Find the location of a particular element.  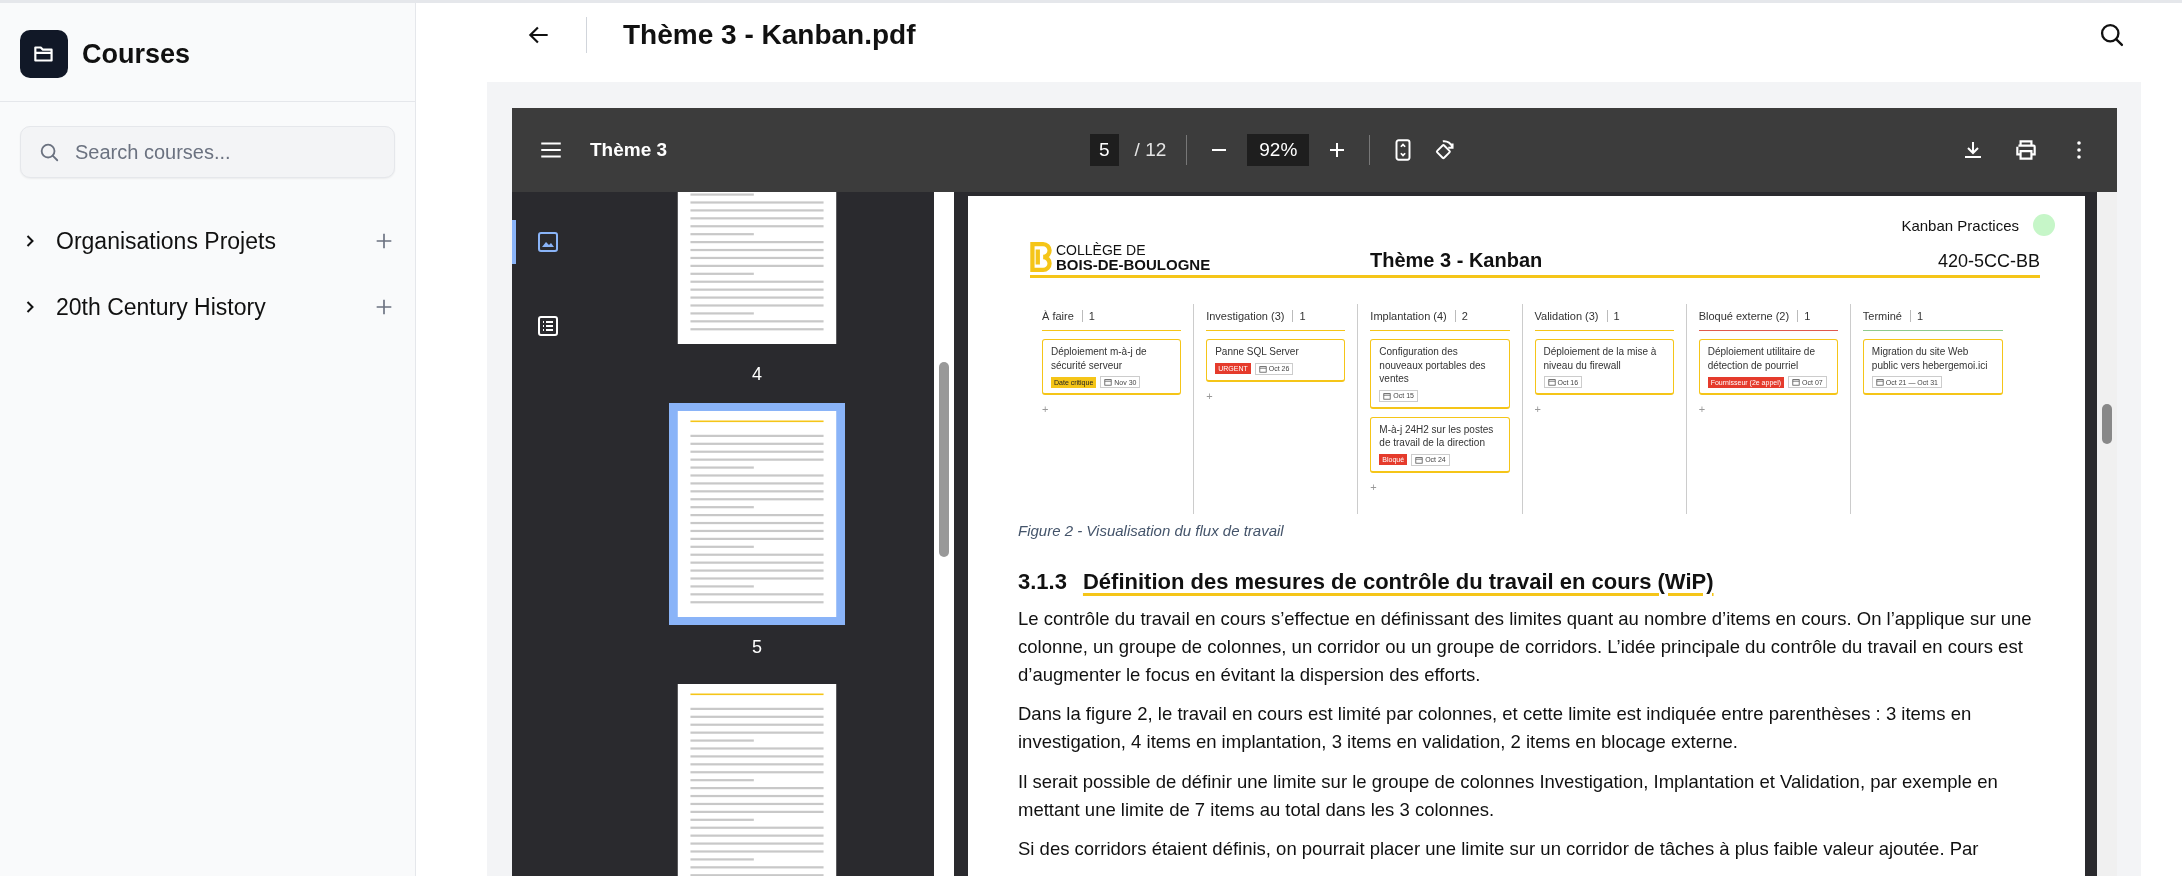

sidebar-title: Courses is located at coordinates (136, 54).